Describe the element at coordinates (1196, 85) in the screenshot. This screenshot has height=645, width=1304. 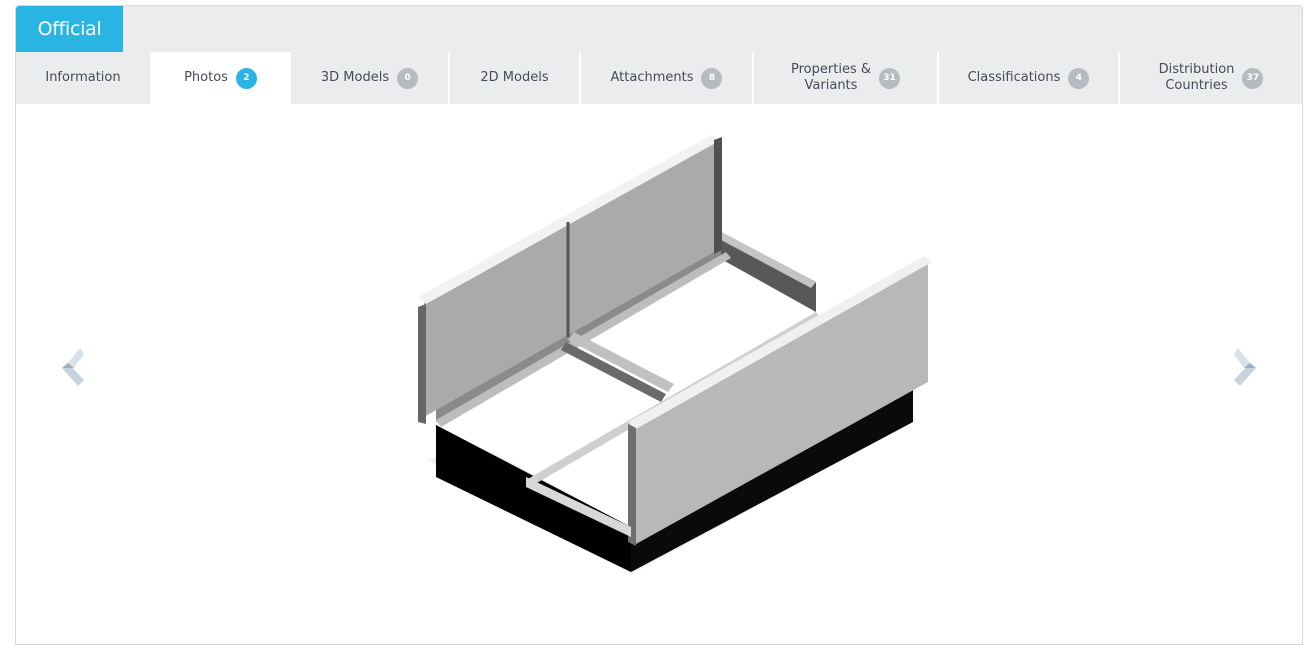
I see `tab-label-line2: Countries` at that location.